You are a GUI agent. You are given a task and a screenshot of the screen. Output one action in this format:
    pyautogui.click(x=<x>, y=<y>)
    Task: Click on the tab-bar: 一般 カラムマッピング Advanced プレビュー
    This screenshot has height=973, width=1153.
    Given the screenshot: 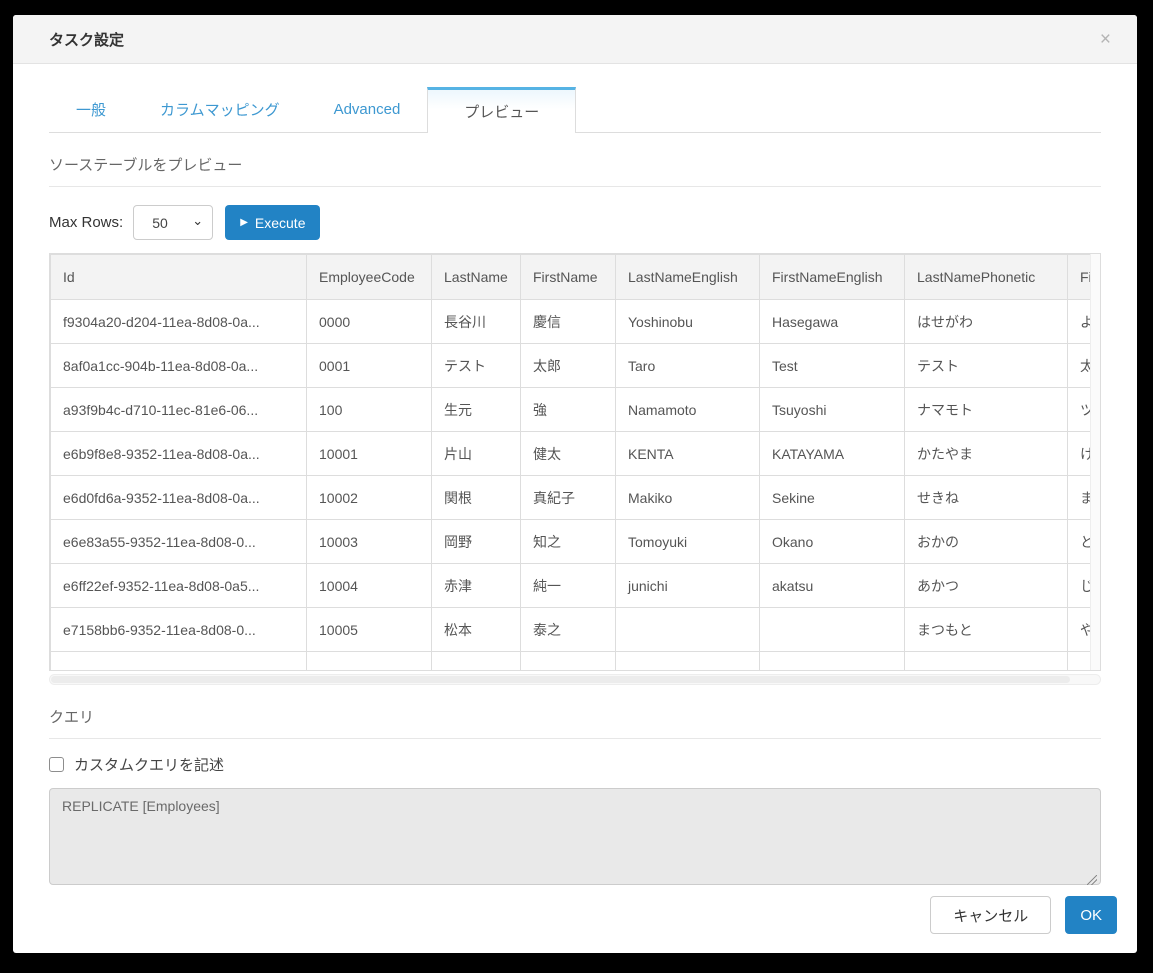 What is the action you would take?
    pyautogui.click(x=575, y=110)
    